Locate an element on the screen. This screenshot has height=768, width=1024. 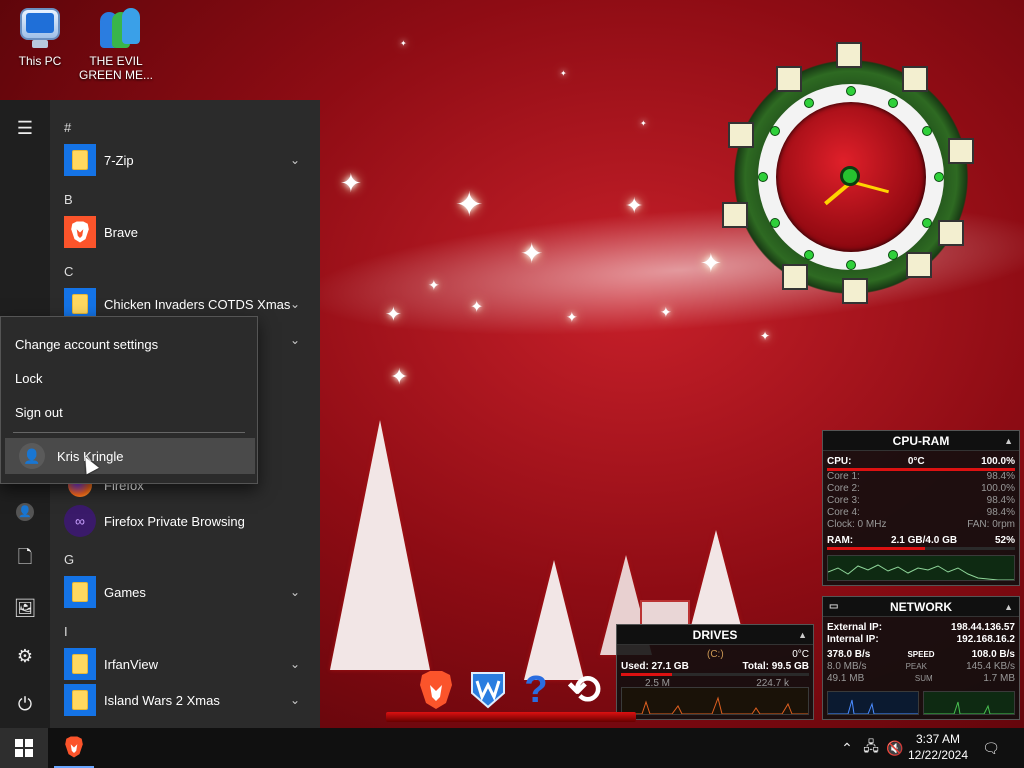
chevron-up-icon: ⌃ is located at coordinates (847, 748).